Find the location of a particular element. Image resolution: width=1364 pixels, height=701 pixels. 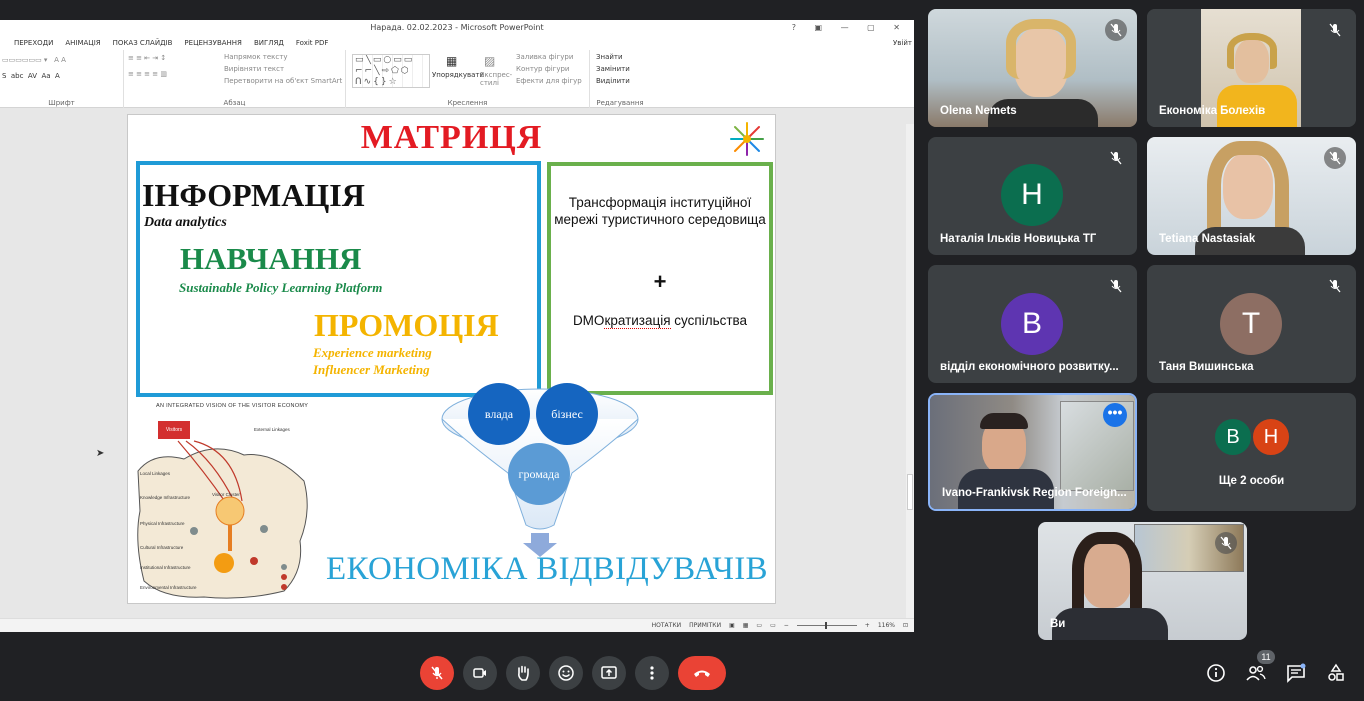

shape-outline-button: Контур фігури is located at coordinates (542, 69).